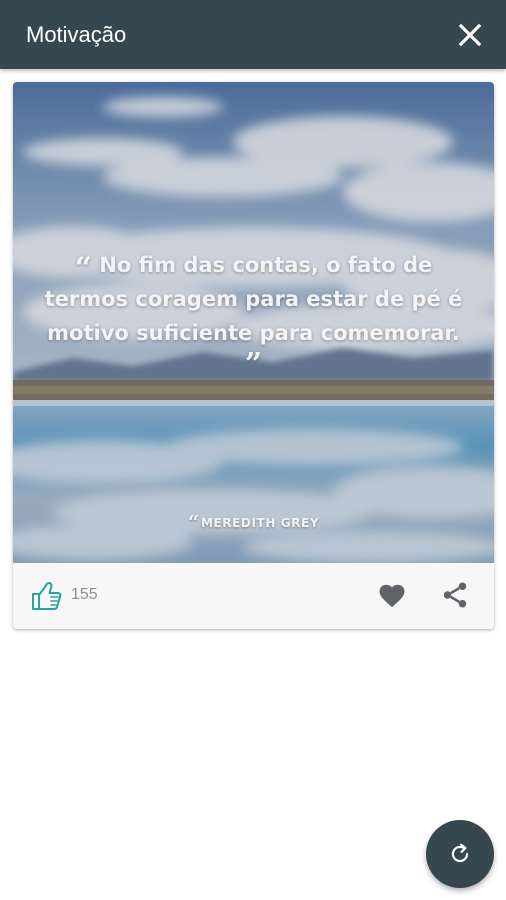 The image size is (506, 900). I want to click on card-actions: 155, so click(253, 596).